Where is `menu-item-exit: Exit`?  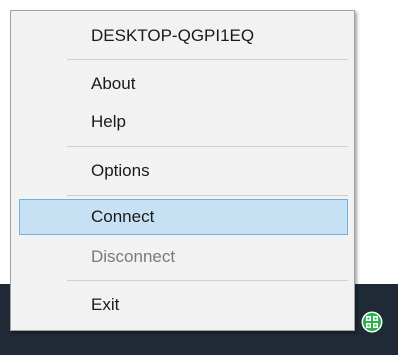
menu-item-exit: Exit is located at coordinates (183, 305).